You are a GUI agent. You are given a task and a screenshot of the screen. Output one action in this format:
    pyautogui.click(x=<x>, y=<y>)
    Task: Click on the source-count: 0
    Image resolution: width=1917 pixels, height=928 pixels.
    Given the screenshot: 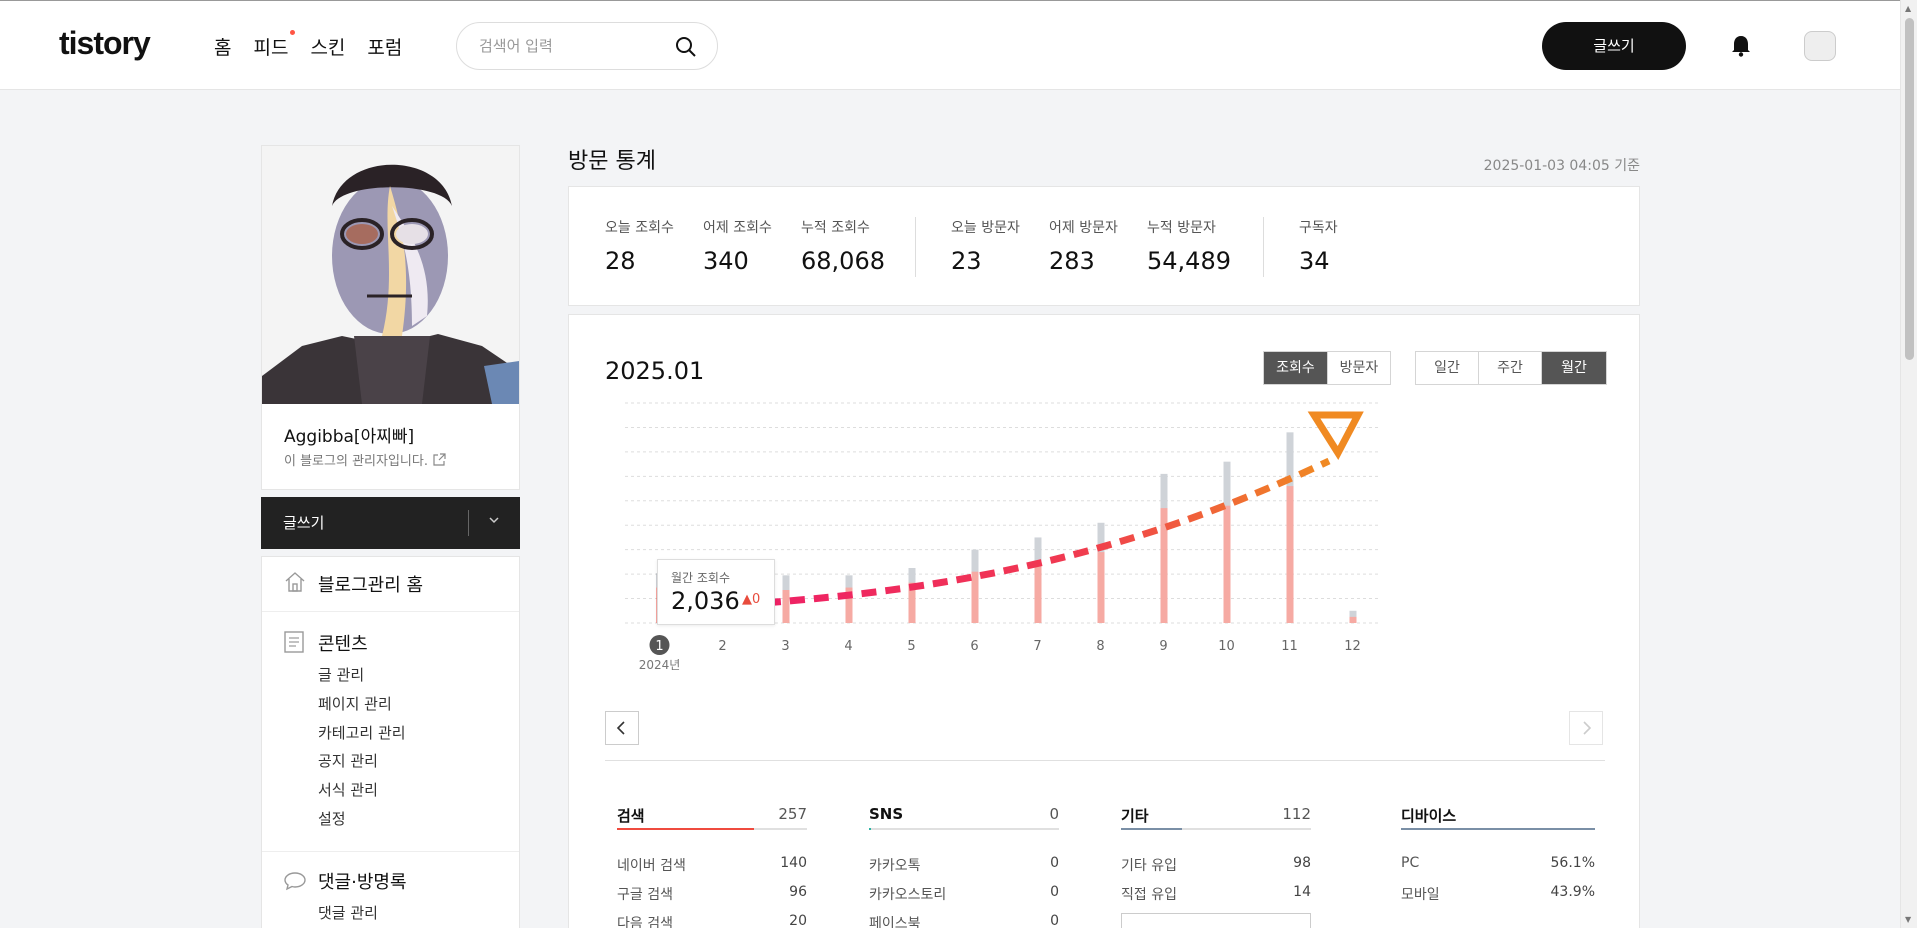 What is the action you would take?
    pyautogui.click(x=1054, y=814)
    